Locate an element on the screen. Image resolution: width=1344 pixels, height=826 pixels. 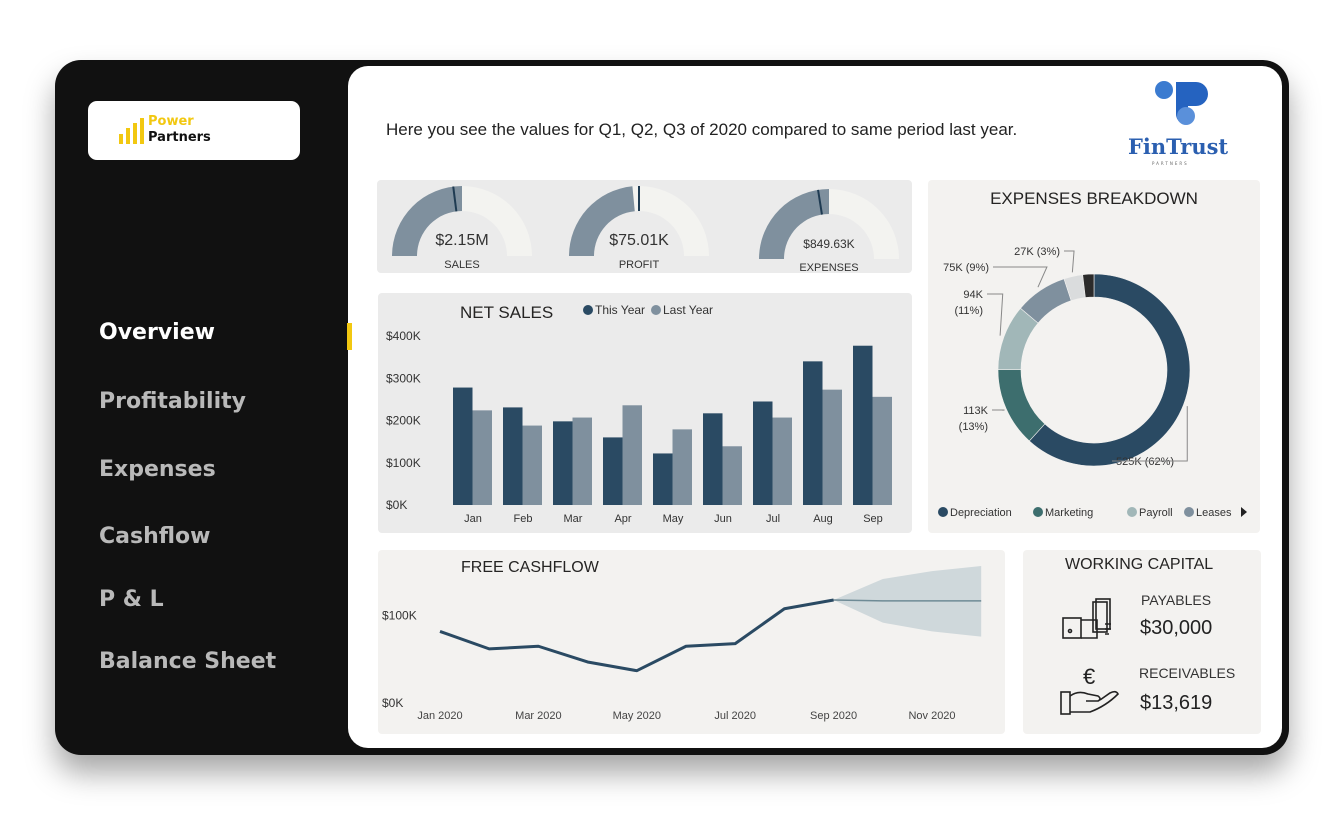
hand-euro-icon: € is located at coordinates (1089, 689).